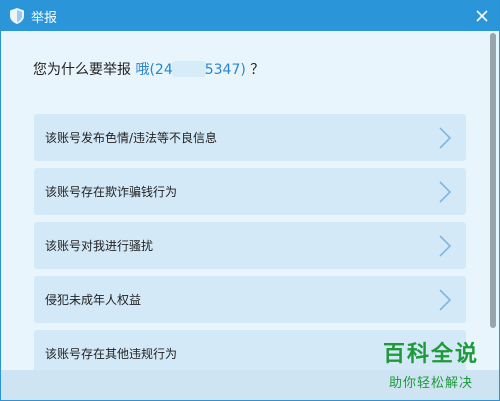 The image size is (500, 401). I want to click on shield-icon, so click(17, 16).